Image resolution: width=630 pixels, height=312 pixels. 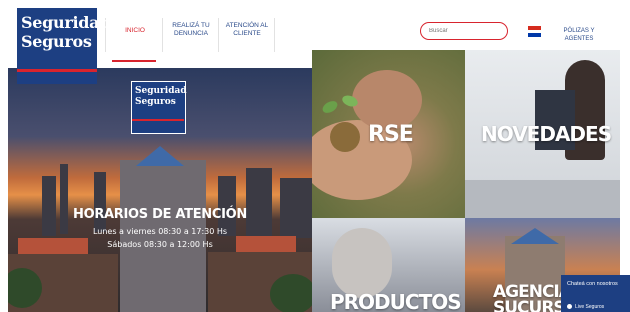 I want to click on nav-denuncia-label: REALIZÁ TU DENUNCIA, so click(x=191, y=29).